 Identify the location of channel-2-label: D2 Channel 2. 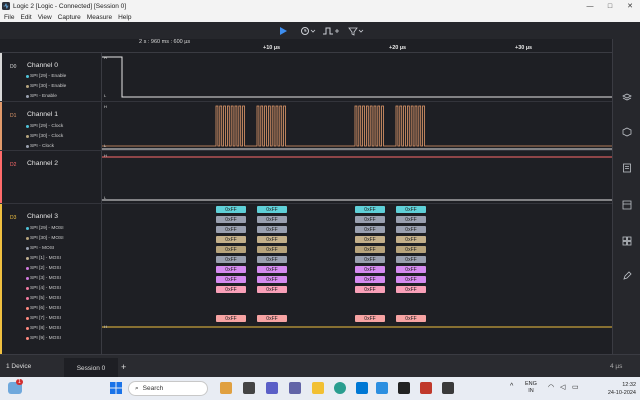
(51, 177).